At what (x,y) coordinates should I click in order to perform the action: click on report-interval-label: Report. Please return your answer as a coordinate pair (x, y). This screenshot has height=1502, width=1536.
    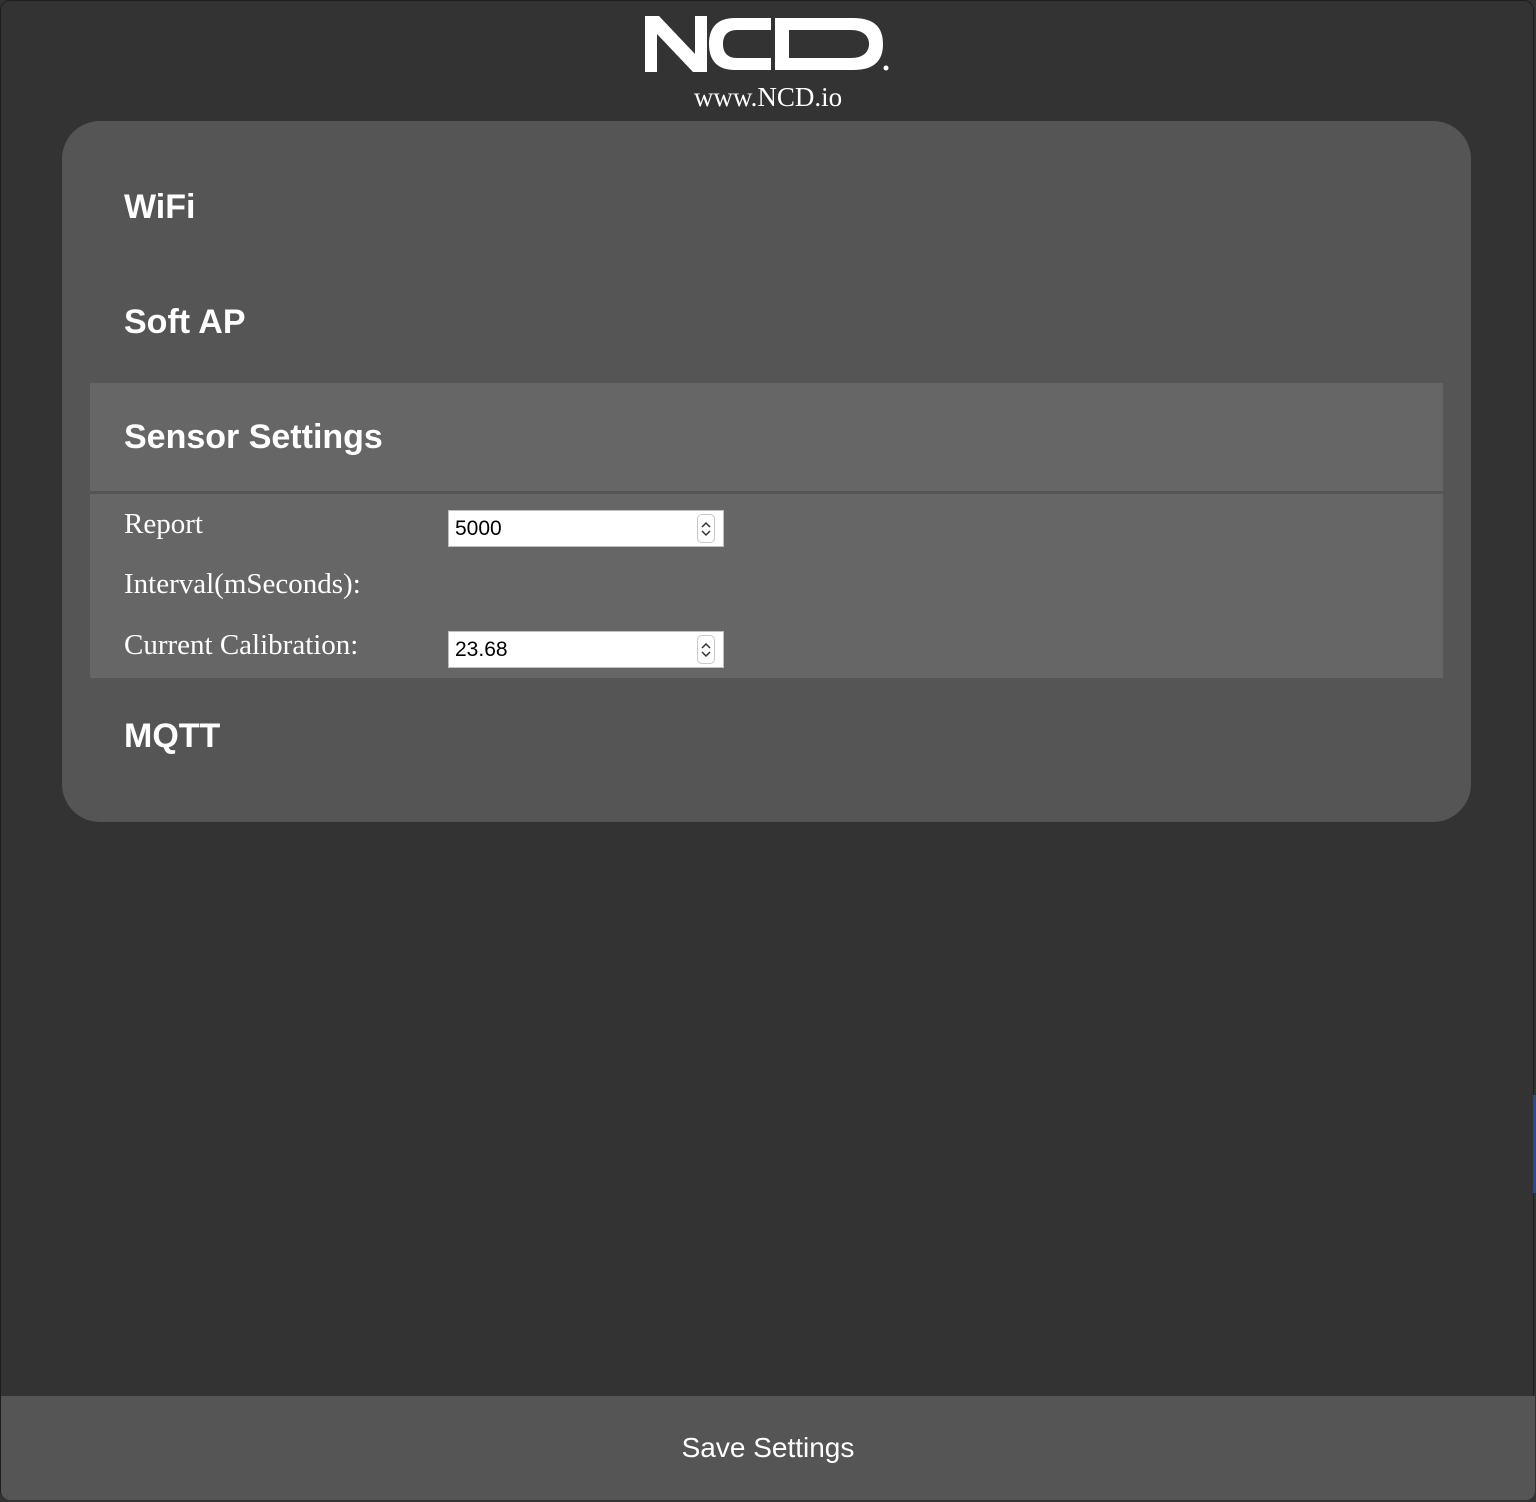
    Looking at the image, I should click on (163, 524).